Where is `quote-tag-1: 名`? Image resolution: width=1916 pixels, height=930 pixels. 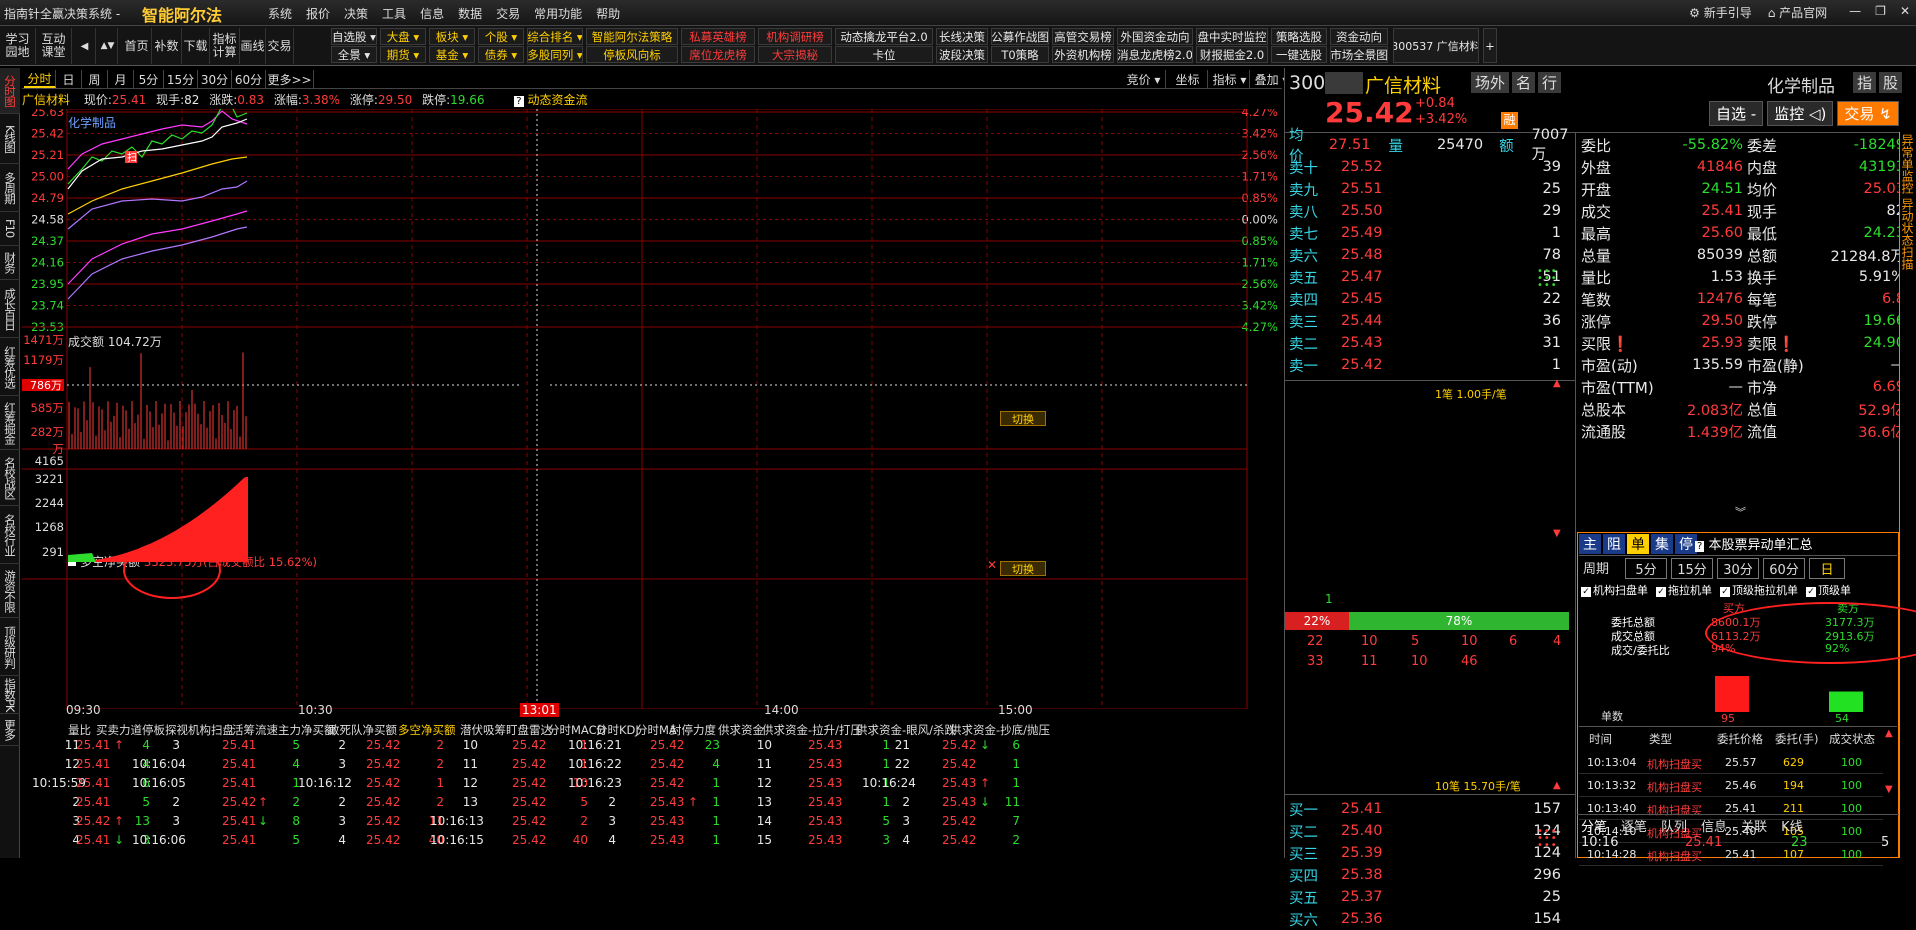 quote-tag-1: 名 is located at coordinates (1524, 82).